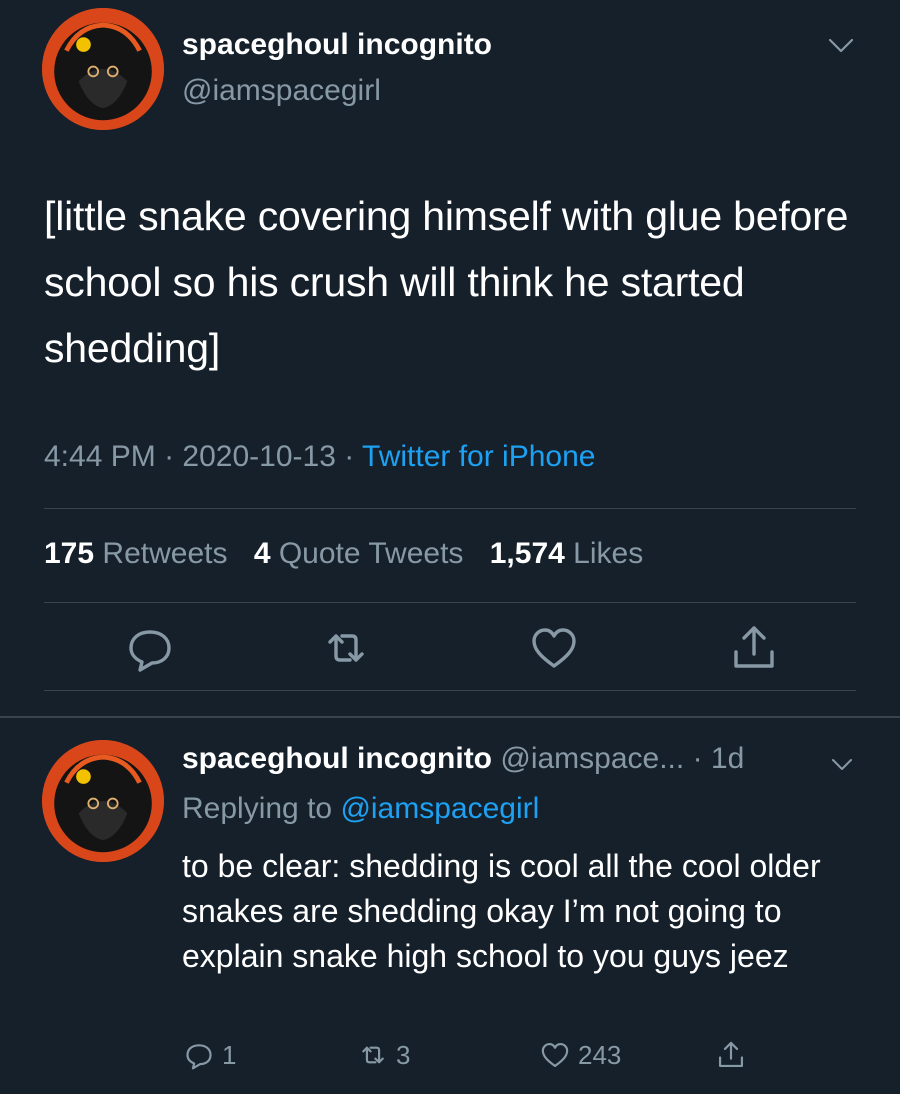 The width and height of the screenshot is (900, 1094). I want to click on retweets-label: Retweets, so click(165, 553).